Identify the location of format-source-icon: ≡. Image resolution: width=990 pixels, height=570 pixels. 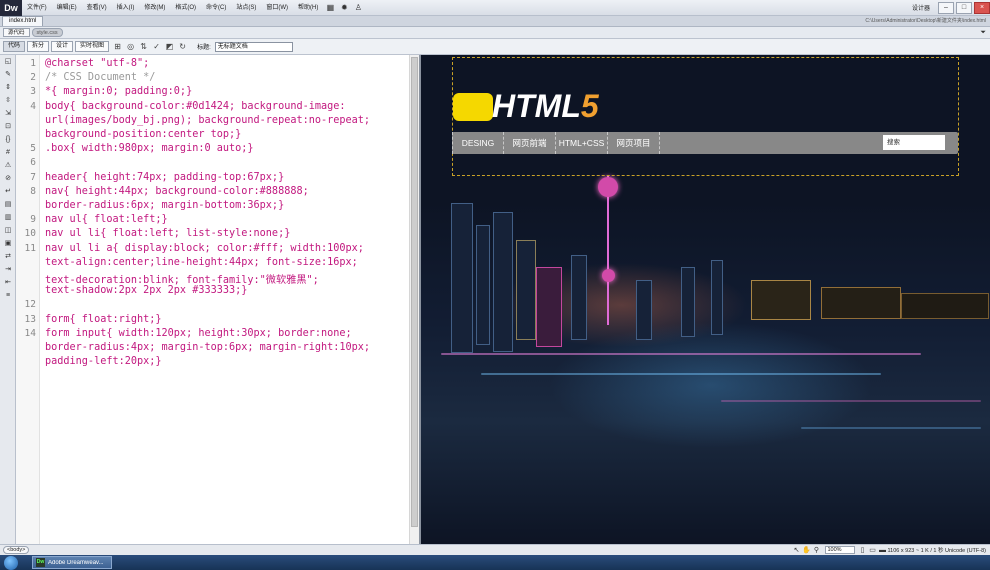
(8, 295).